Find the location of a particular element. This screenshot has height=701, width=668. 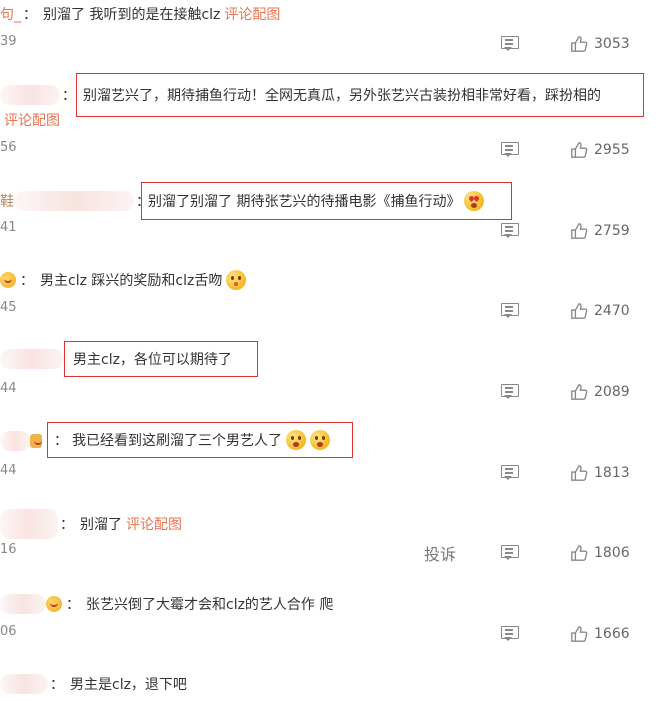

comment-meta: 41 is located at coordinates (8, 227).